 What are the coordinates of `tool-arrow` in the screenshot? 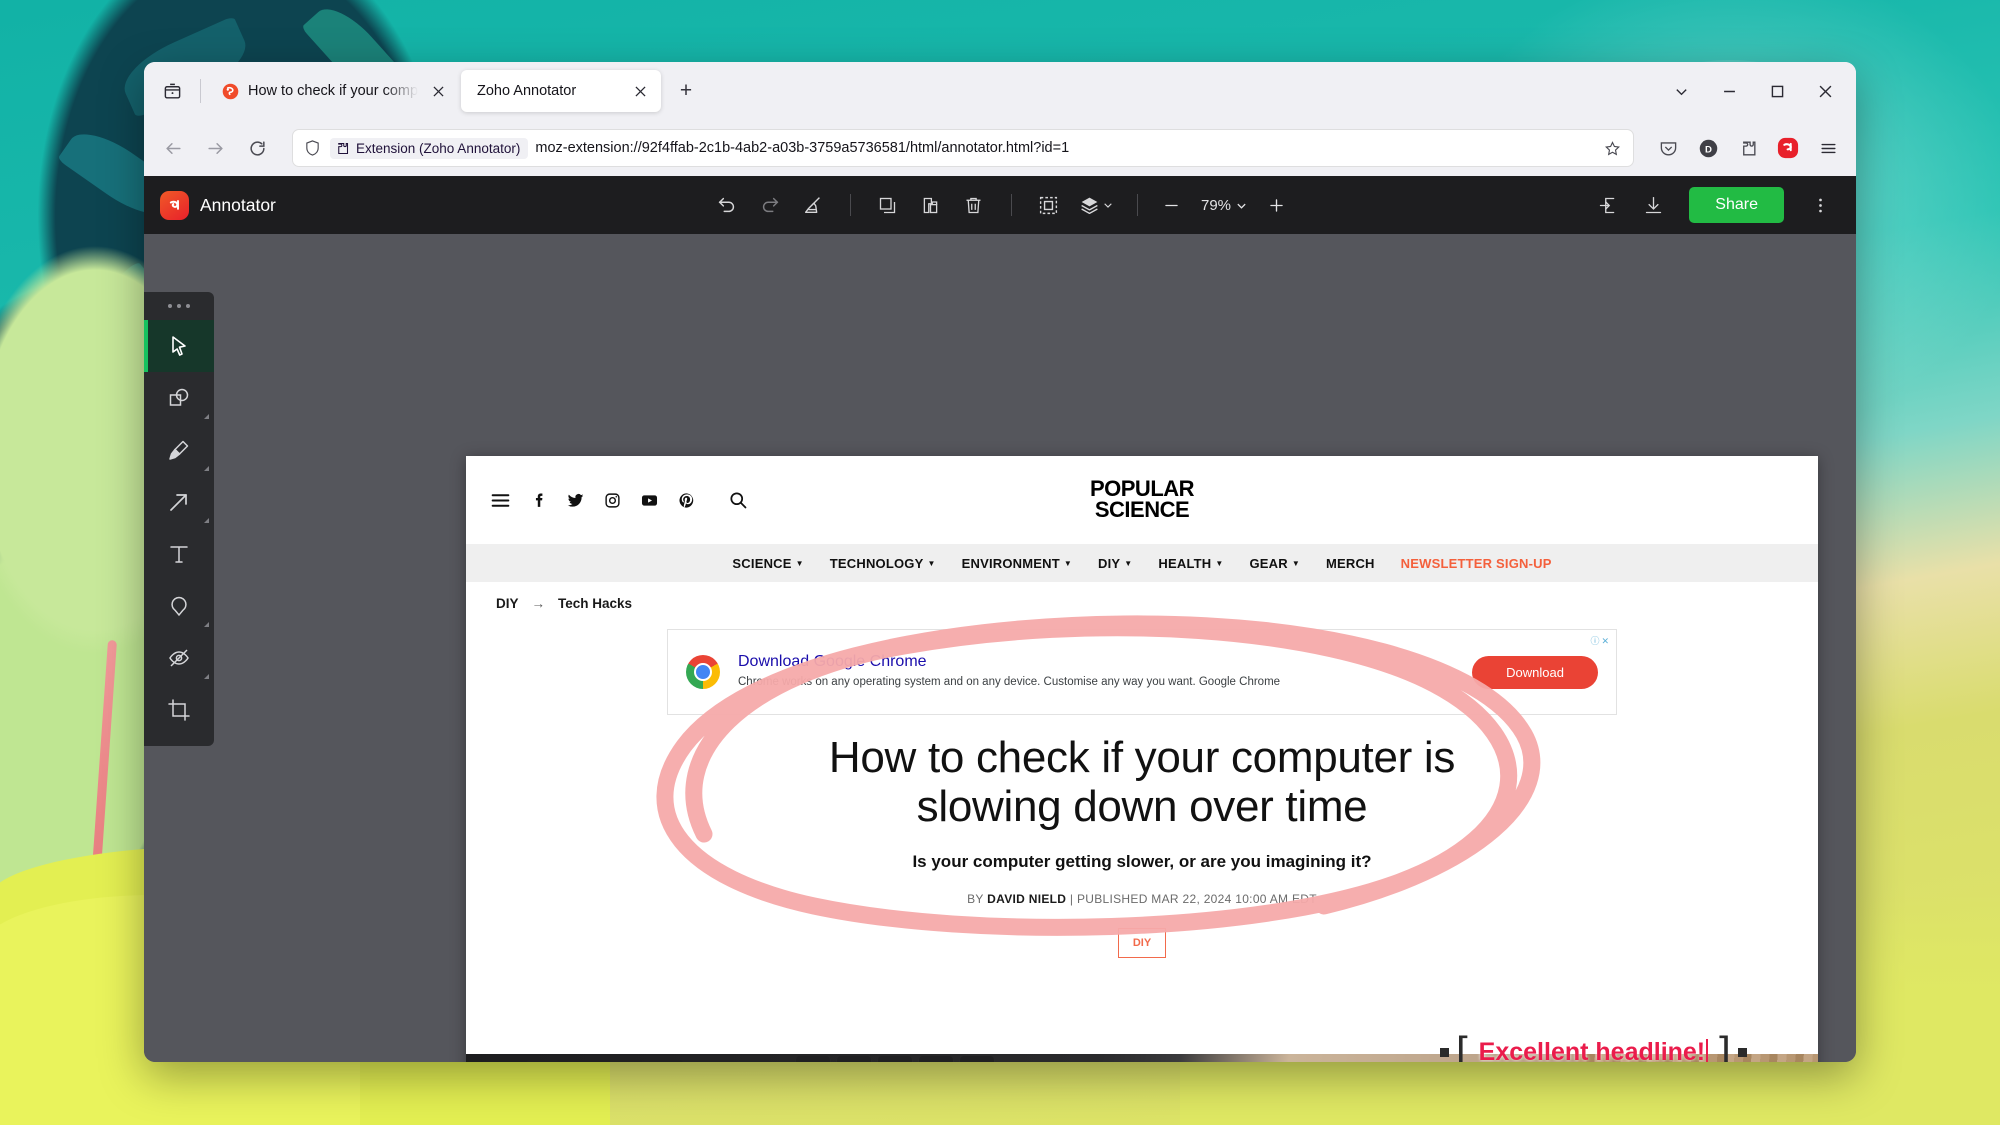 It's located at (179, 502).